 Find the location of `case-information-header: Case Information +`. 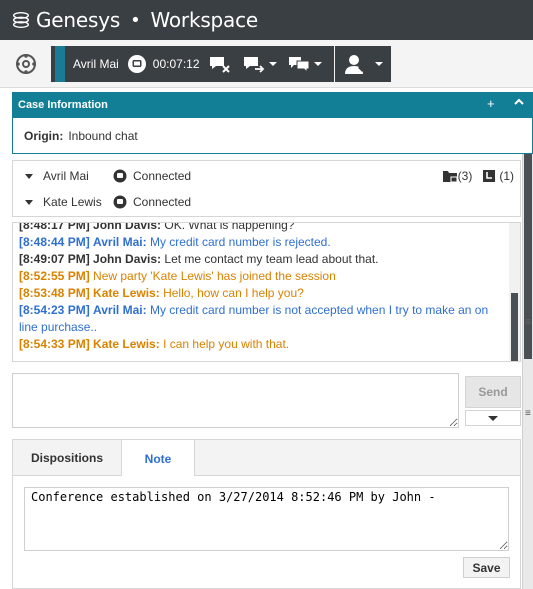

case-information-header: Case Information + is located at coordinates (272, 105).